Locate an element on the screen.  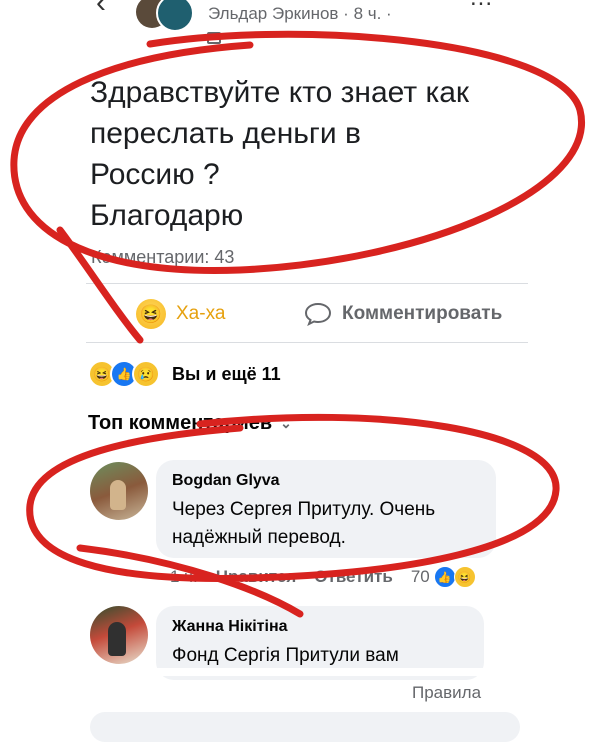
reactions-text: Вы и ещё 11 is located at coordinates (226, 373).